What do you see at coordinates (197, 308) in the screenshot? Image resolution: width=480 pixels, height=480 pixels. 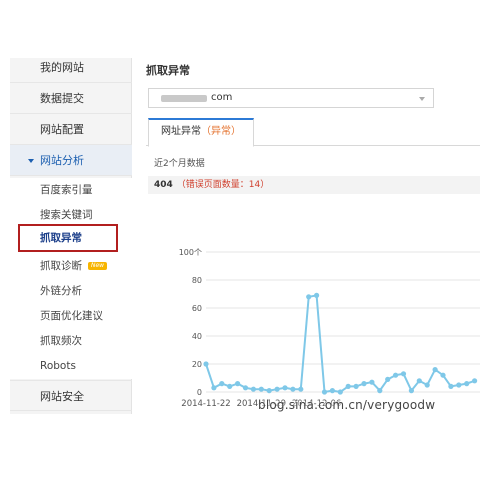 I see `y-tick-label: 60` at bounding box center [197, 308].